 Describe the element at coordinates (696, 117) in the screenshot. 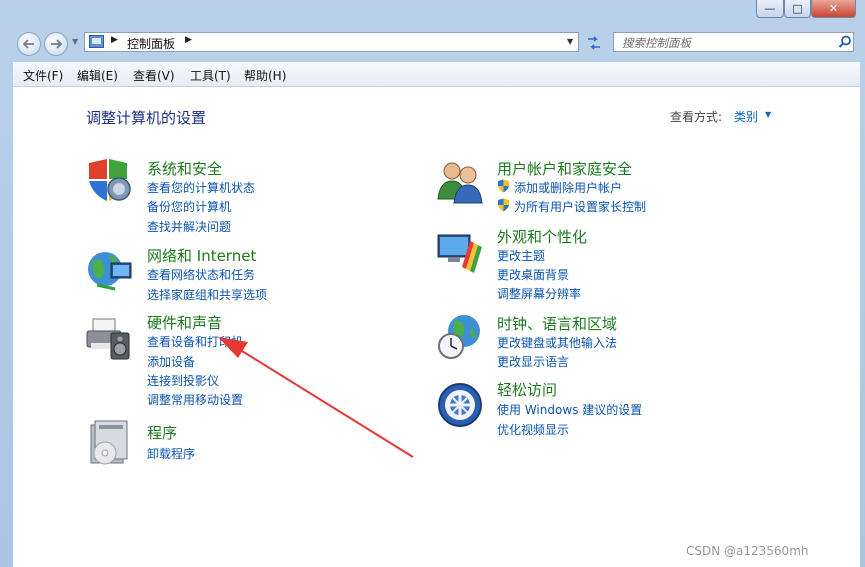

I see `view-by-label: 查看方式:` at that location.